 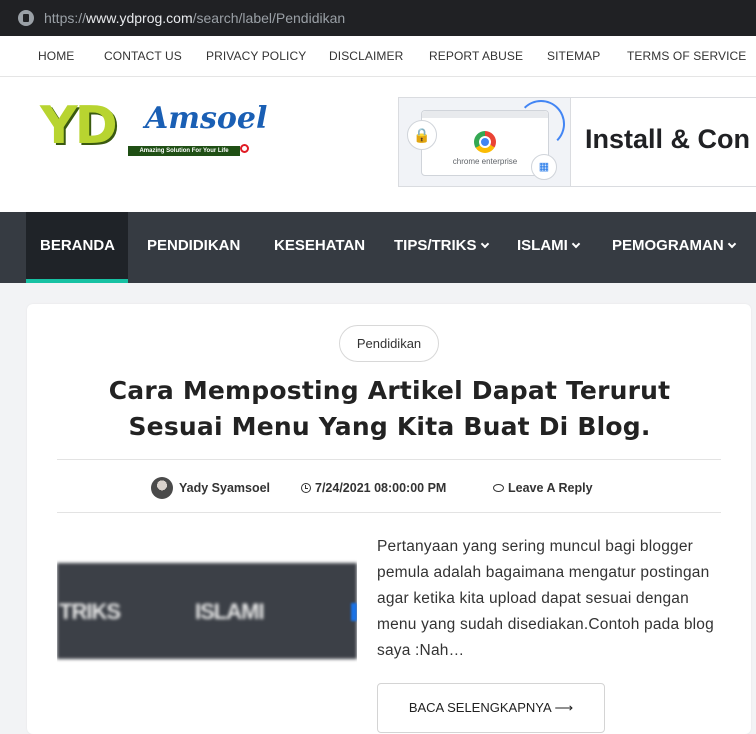 What do you see at coordinates (498, 488) in the screenshot?
I see `comment-icon` at bounding box center [498, 488].